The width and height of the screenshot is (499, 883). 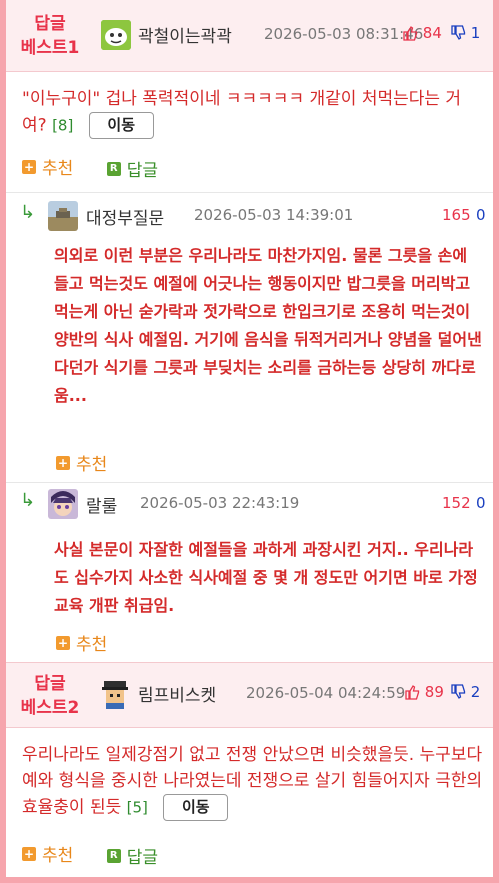 I want to click on comment-author: 곽철이는곽곽, so click(x=185, y=34).